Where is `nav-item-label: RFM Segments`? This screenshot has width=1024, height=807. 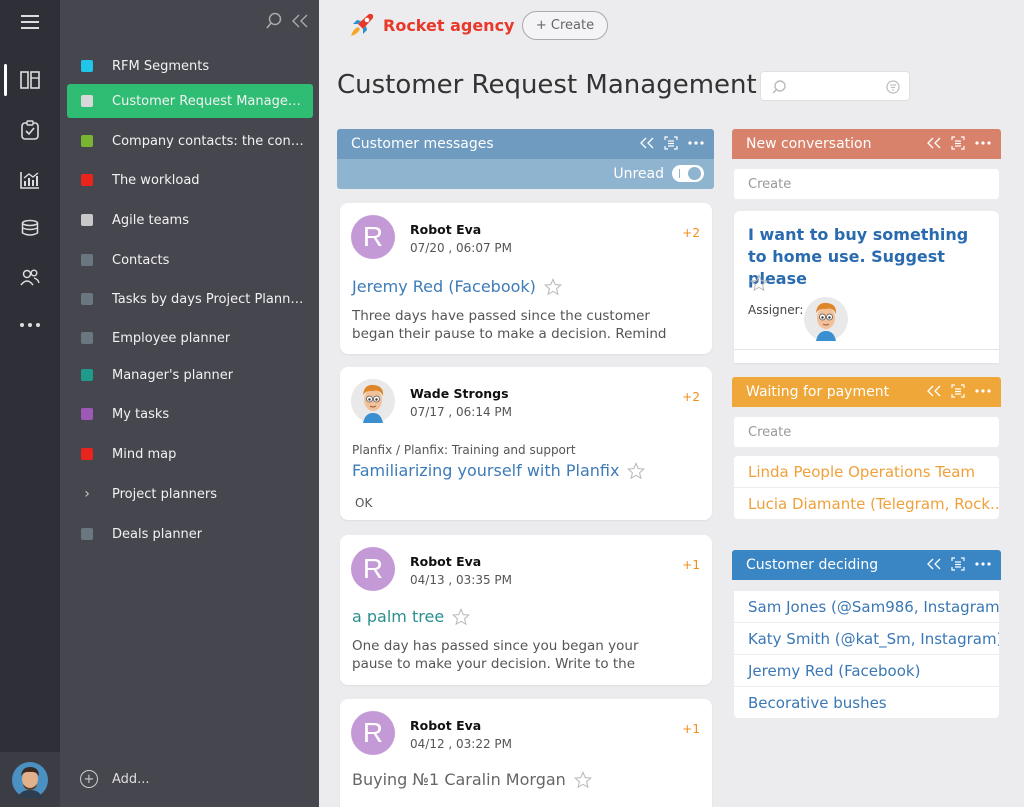 nav-item-label: RFM Segments is located at coordinates (161, 66).